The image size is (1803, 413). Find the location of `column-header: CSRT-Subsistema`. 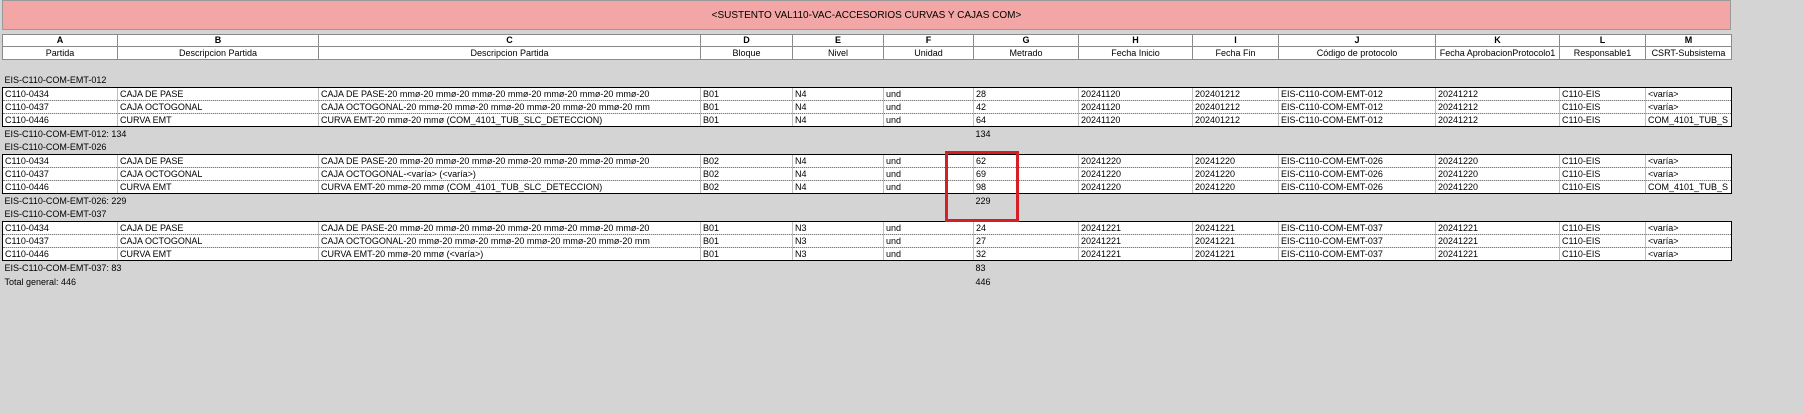

column-header: CSRT-Subsistema is located at coordinates (1688, 53).